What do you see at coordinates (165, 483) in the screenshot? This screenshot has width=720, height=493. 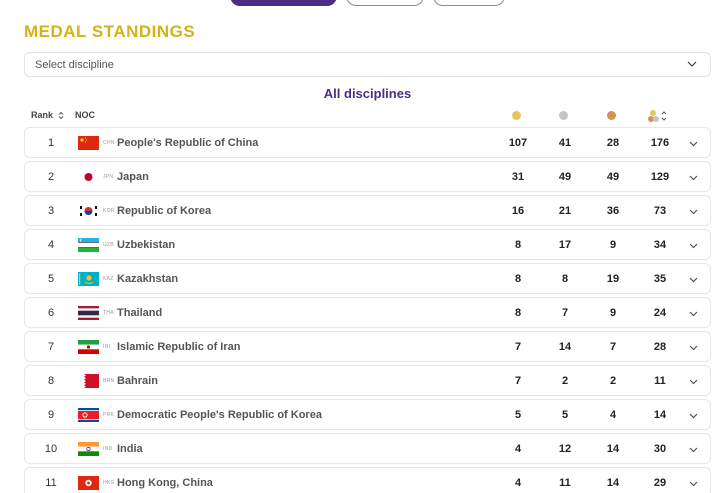 I see `country-name: Hong Kong, China` at bounding box center [165, 483].